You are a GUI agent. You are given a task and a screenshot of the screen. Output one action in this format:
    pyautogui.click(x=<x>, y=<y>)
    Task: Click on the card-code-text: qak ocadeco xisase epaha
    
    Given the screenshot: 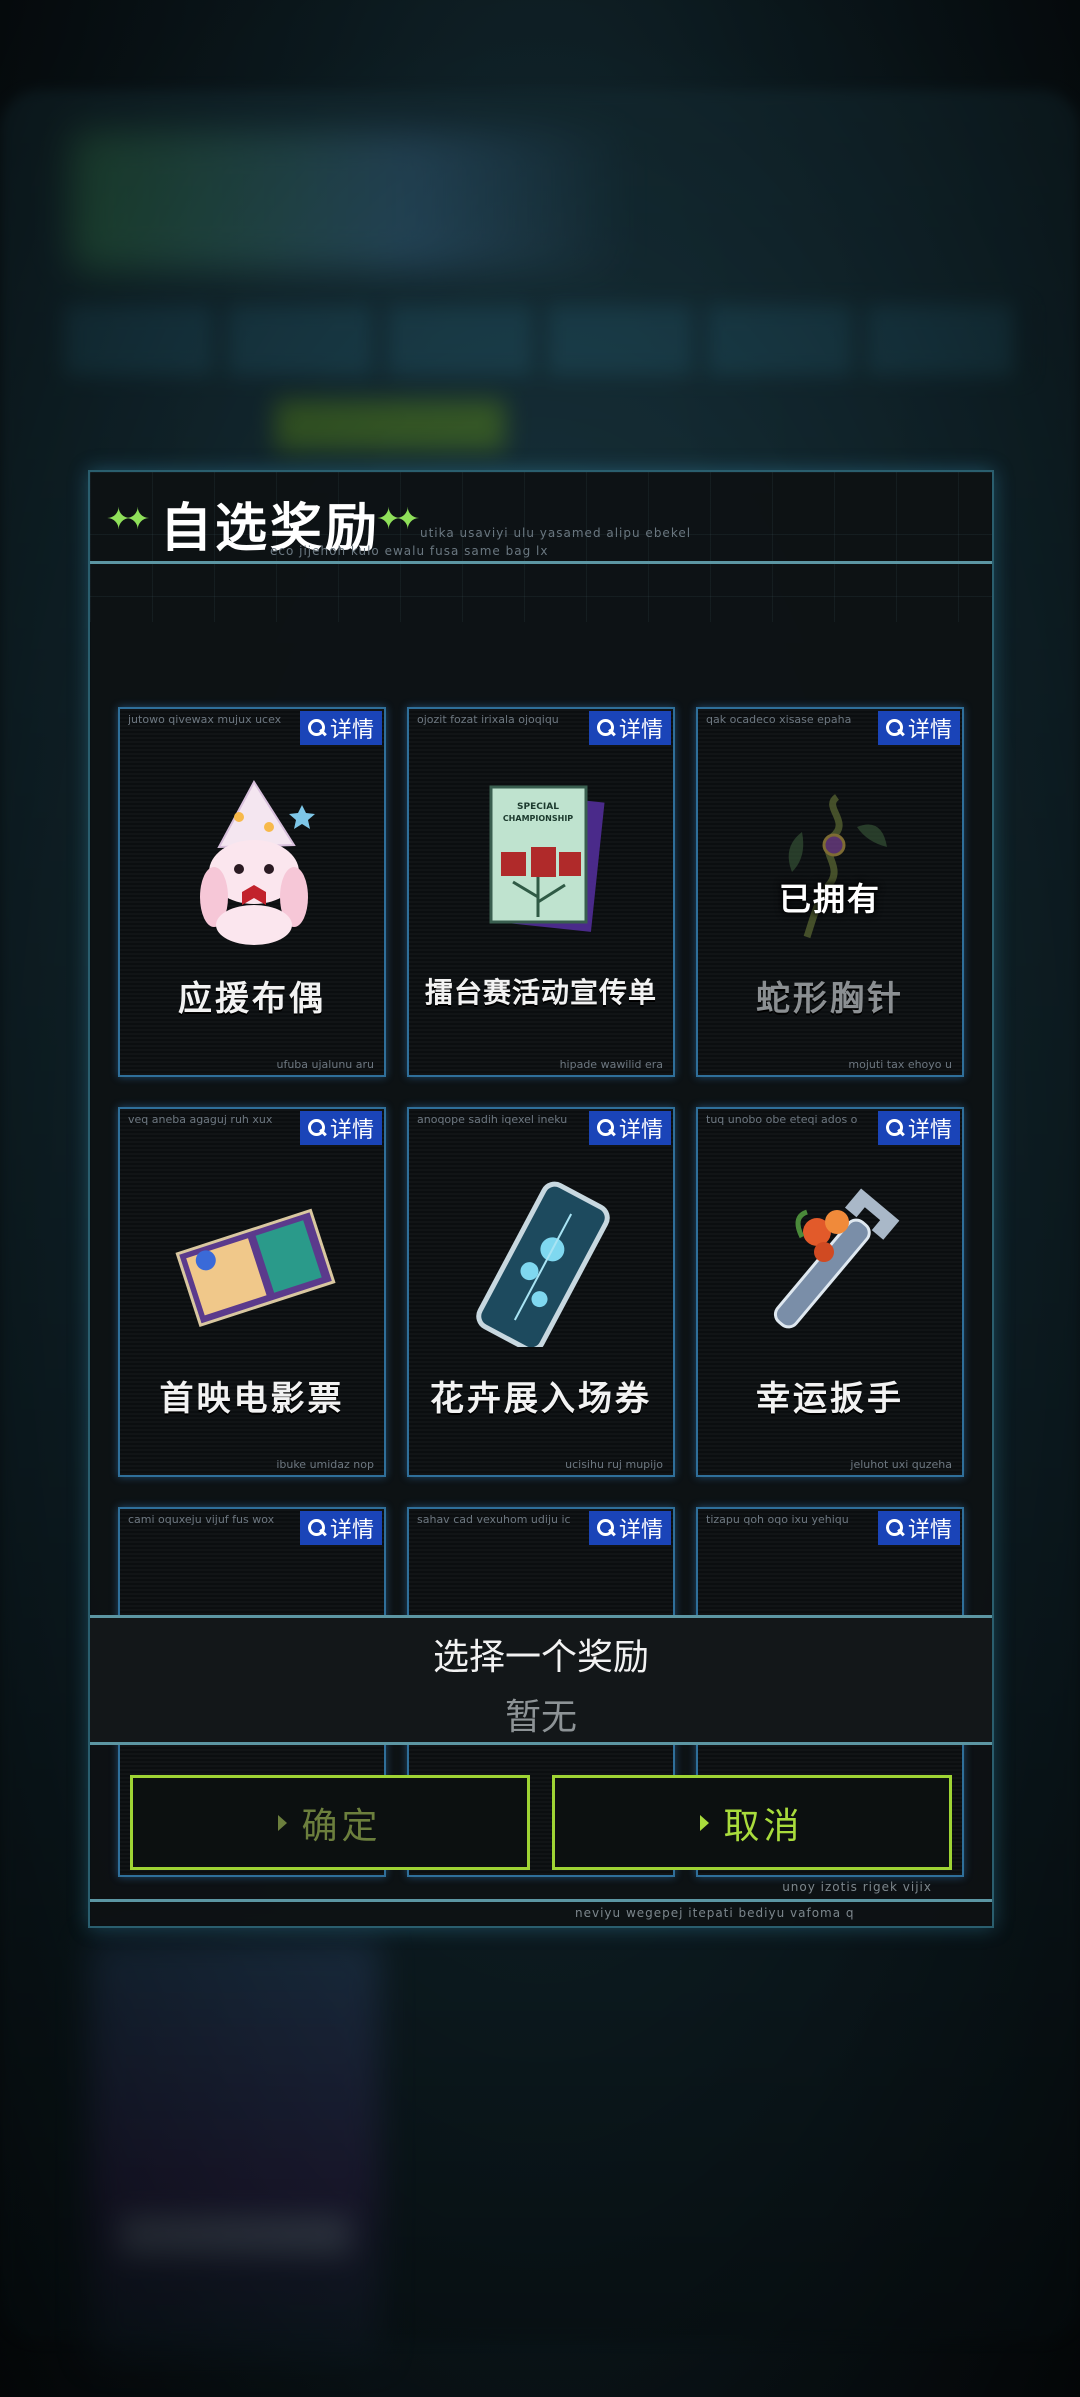 What is the action you would take?
    pyautogui.click(x=779, y=719)
    